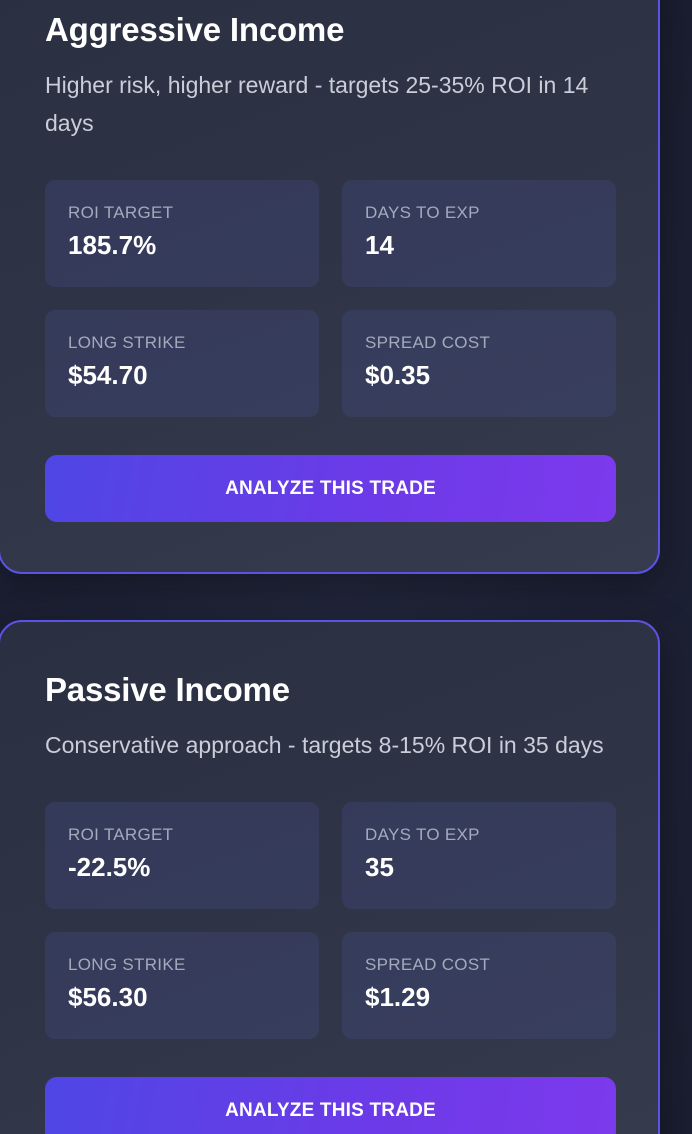 The image size is (692, 1134). Describe the element at coordinates (195, 29) in the screenshot. I see `strategy-title: Aggressive Income` at that location.